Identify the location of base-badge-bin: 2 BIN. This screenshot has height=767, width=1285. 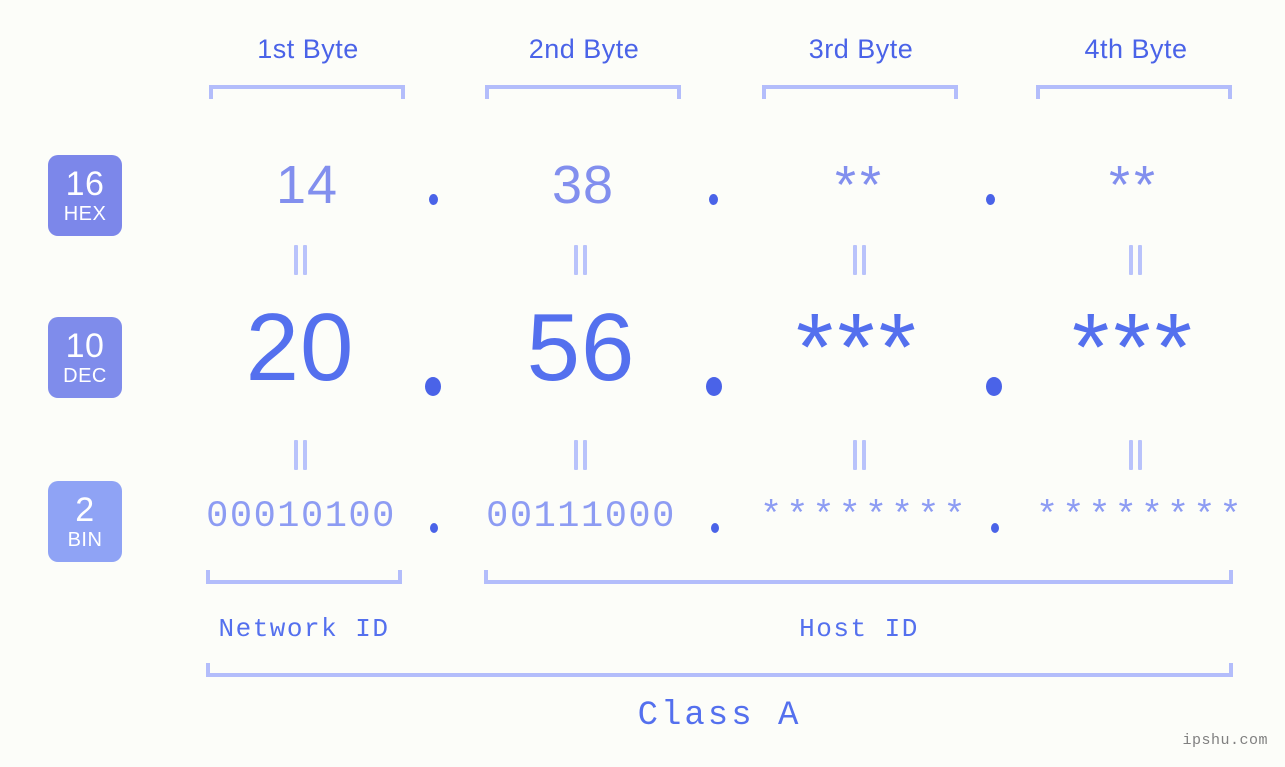
(85, 521).